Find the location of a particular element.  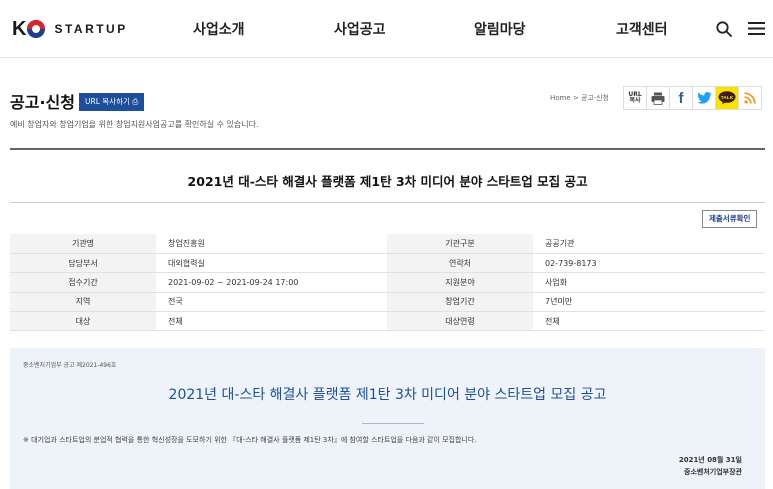

twitter-share-button is located at coordinates (704, 98).